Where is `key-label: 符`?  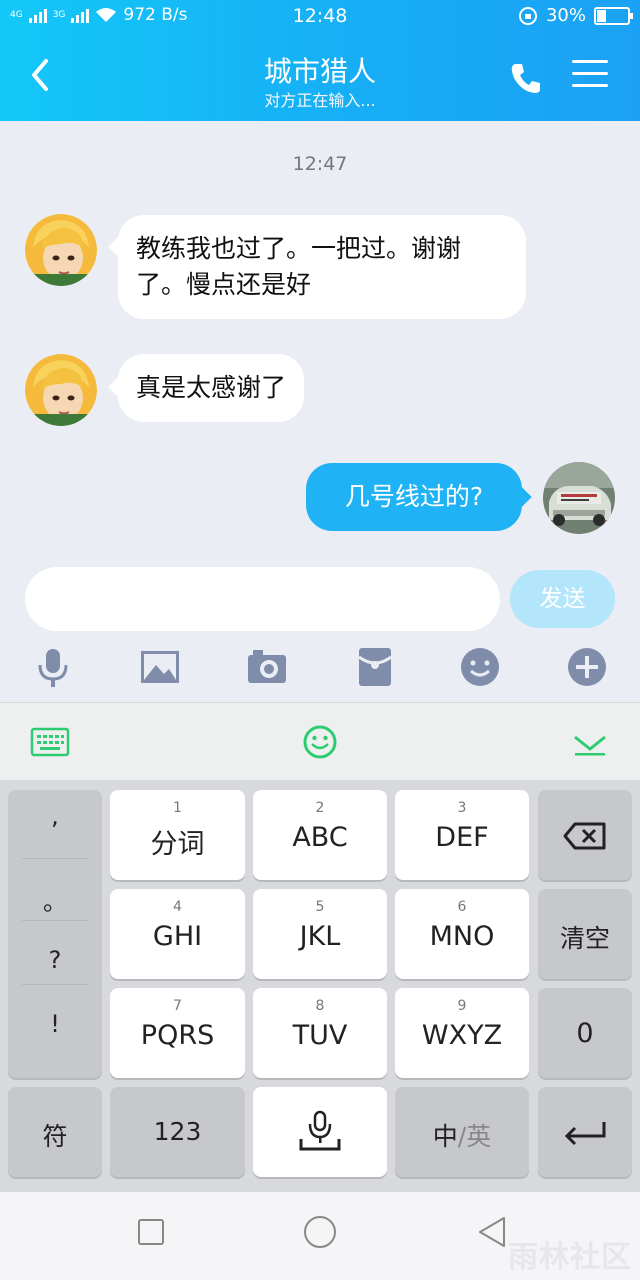
key-label: 符 is located at coordinates (55, 1136).